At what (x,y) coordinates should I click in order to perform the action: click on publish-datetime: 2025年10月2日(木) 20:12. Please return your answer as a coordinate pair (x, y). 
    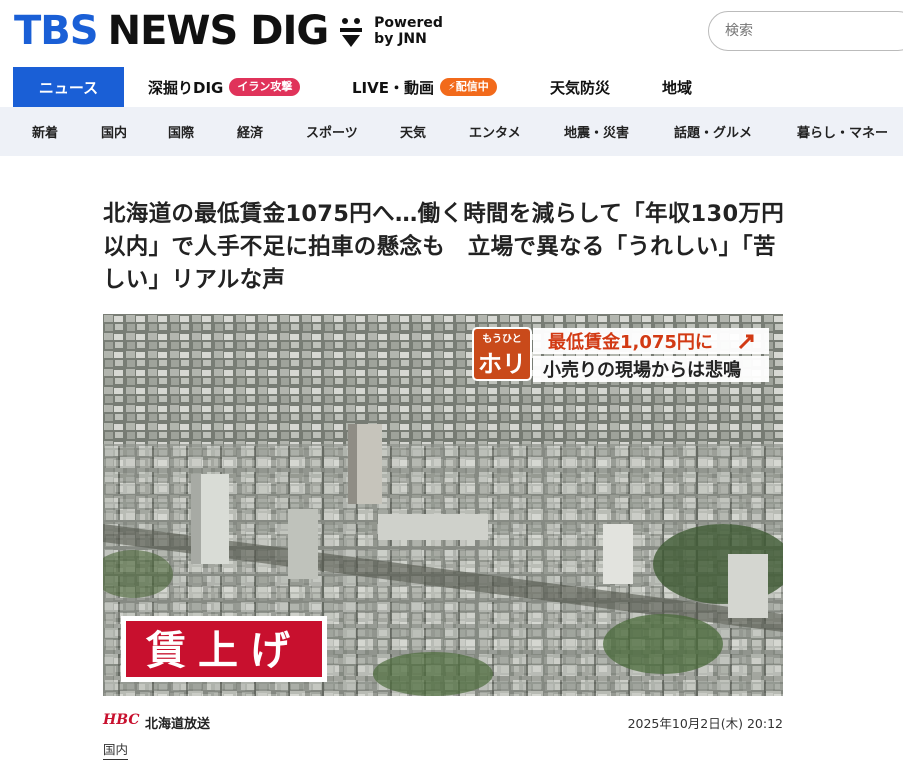
    Looking at the image, I should click on (705, 723).